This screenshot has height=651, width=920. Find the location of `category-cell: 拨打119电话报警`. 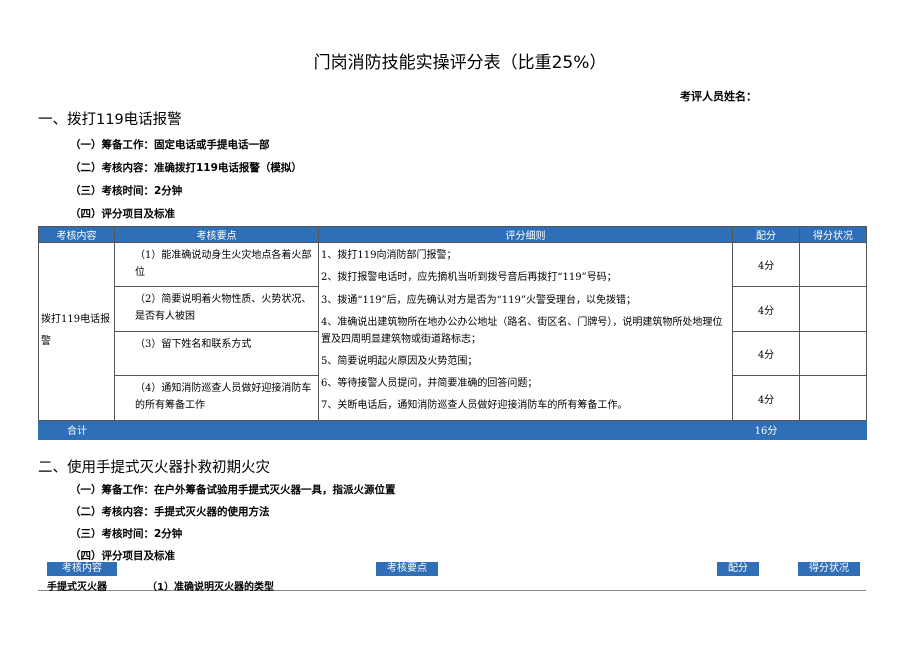

category-cell: 拨打119电话报警 is located at coordinates (76, 331).